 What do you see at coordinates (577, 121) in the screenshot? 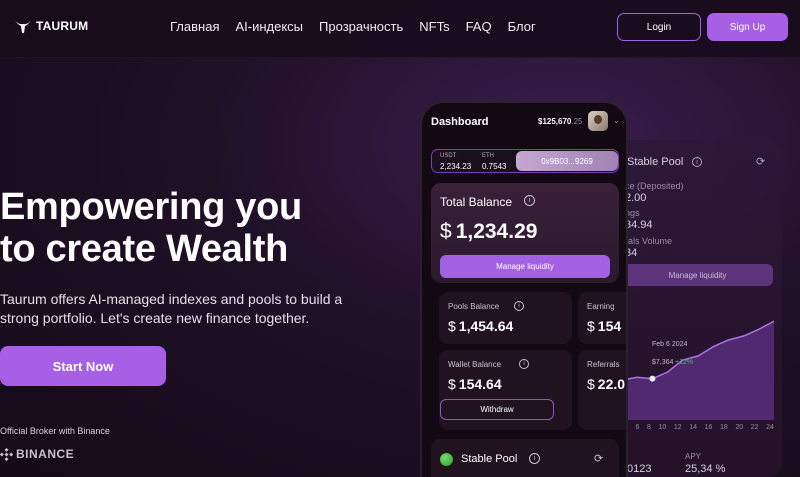
I see `header-balance-decimals: .25` at bounding box center [577, 121].